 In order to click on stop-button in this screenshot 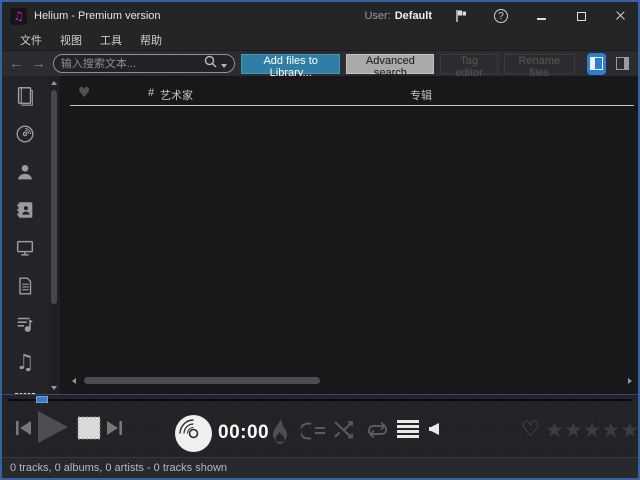, I will do `click(89, 430)`.